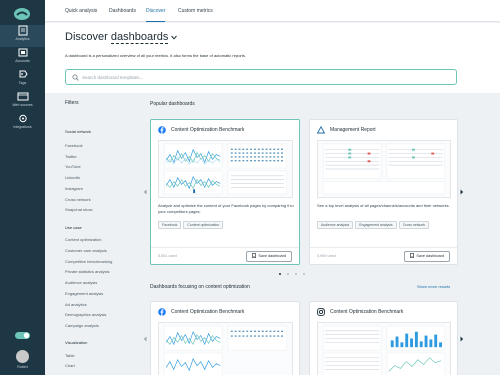  Describe the element at coordinates (86, 37) in the screenshot. I see `title-prefix: Discover` at that location.